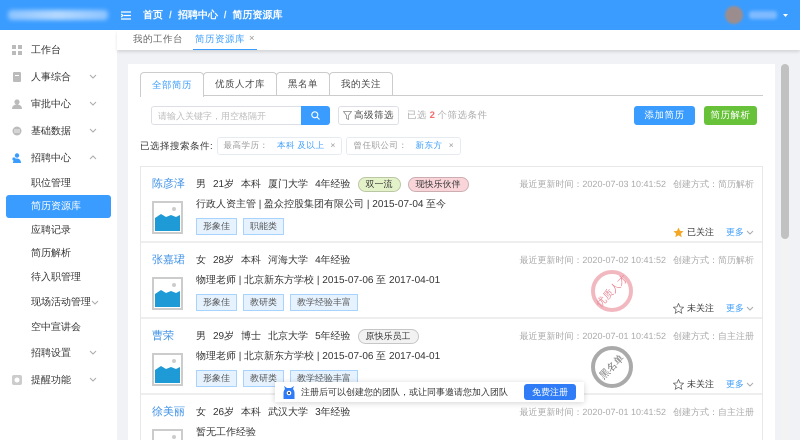  Describe the element at coordinates (17, 49) in the screenshot. I see `grid-icon` at that location.